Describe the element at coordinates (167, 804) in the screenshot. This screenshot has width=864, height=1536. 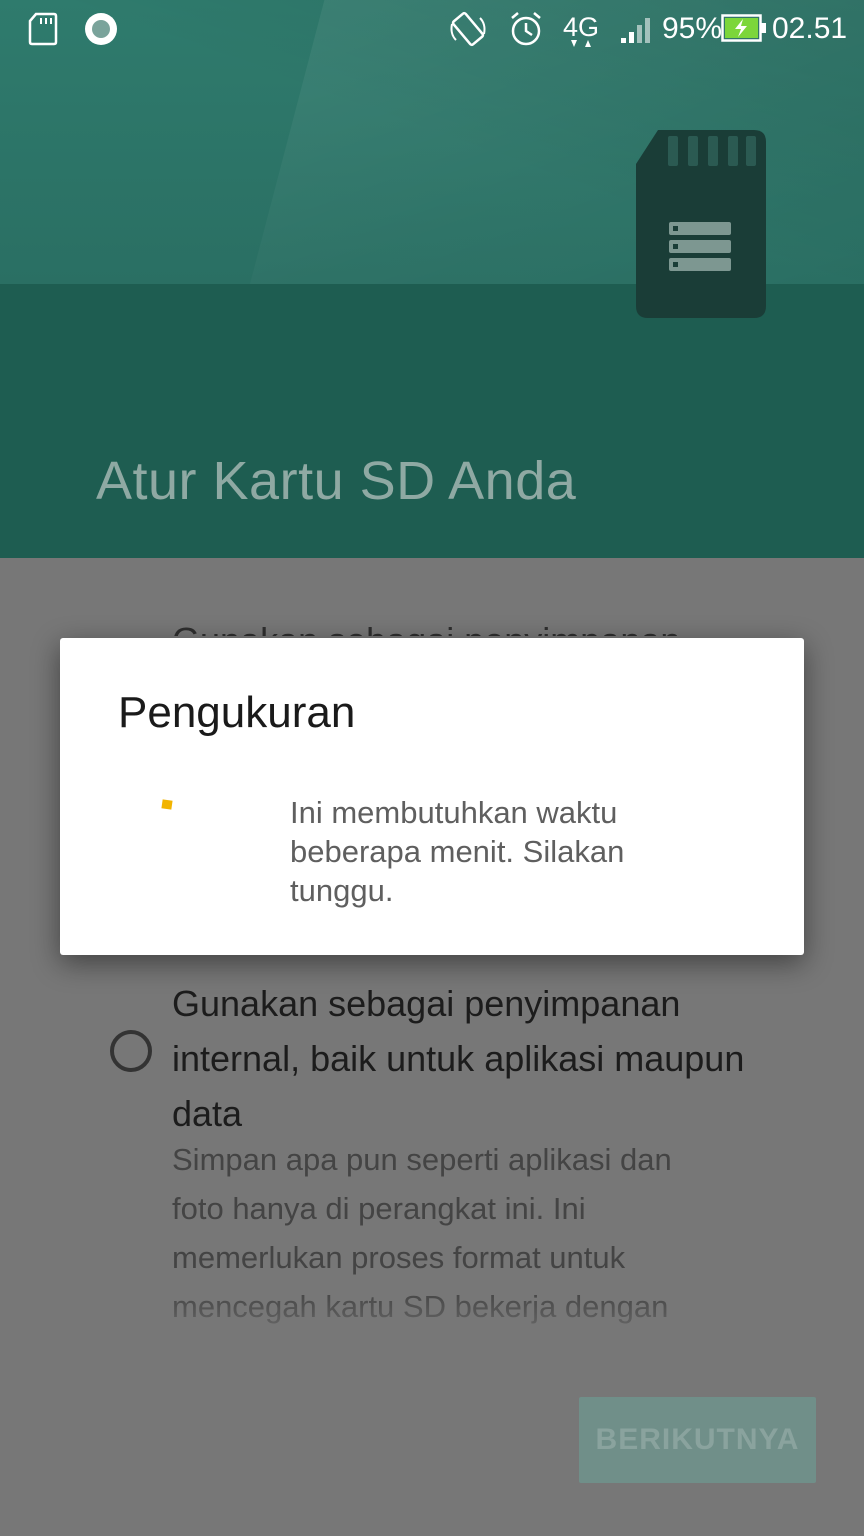
I see `progress-spinner-icon` at that location.